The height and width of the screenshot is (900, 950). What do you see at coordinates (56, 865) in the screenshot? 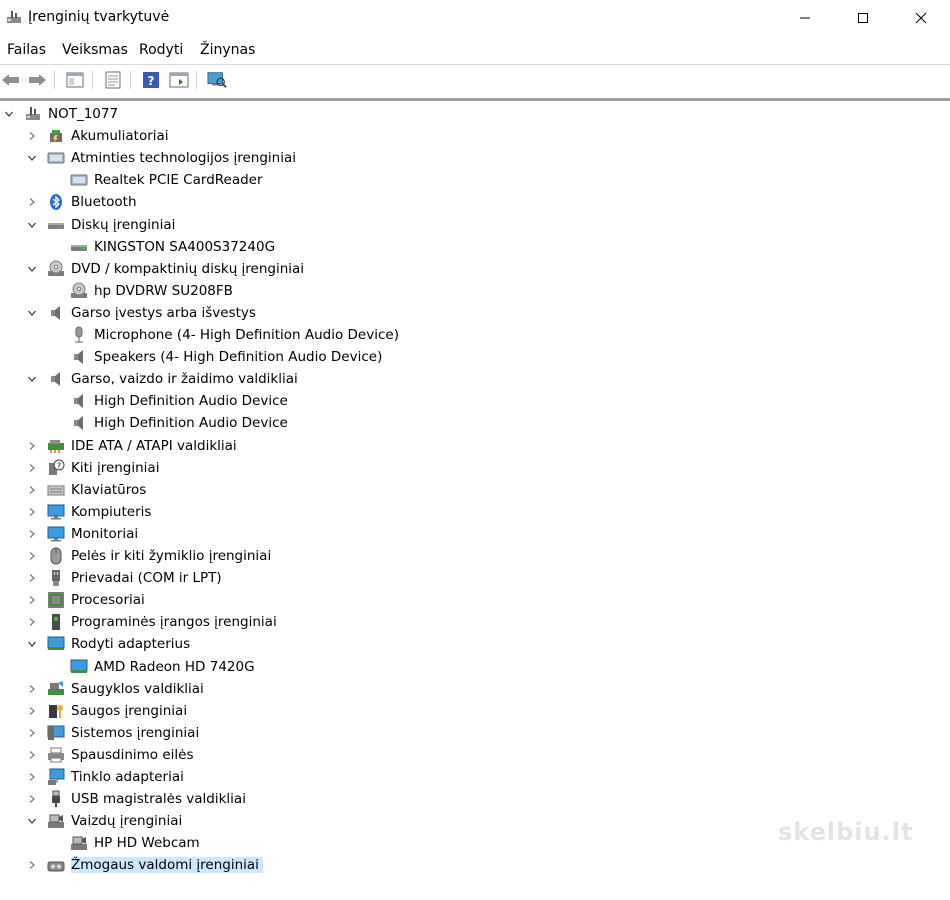
I see `hid-icon` at bounding box center [56, 865].